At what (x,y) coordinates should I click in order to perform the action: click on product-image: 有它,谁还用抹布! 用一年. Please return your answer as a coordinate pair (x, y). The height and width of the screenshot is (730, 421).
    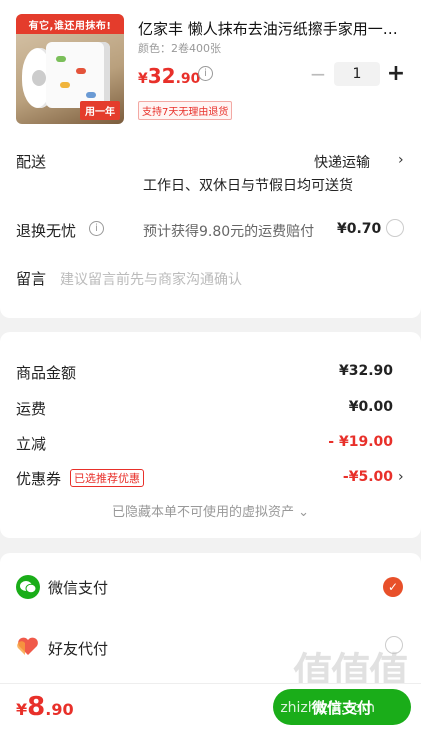
    Looking at the image, I should click on (70, 69).